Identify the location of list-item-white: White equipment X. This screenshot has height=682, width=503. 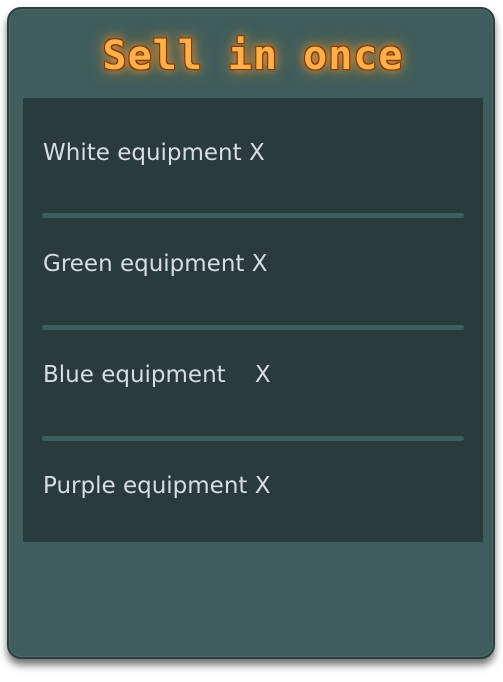
(253, 153).